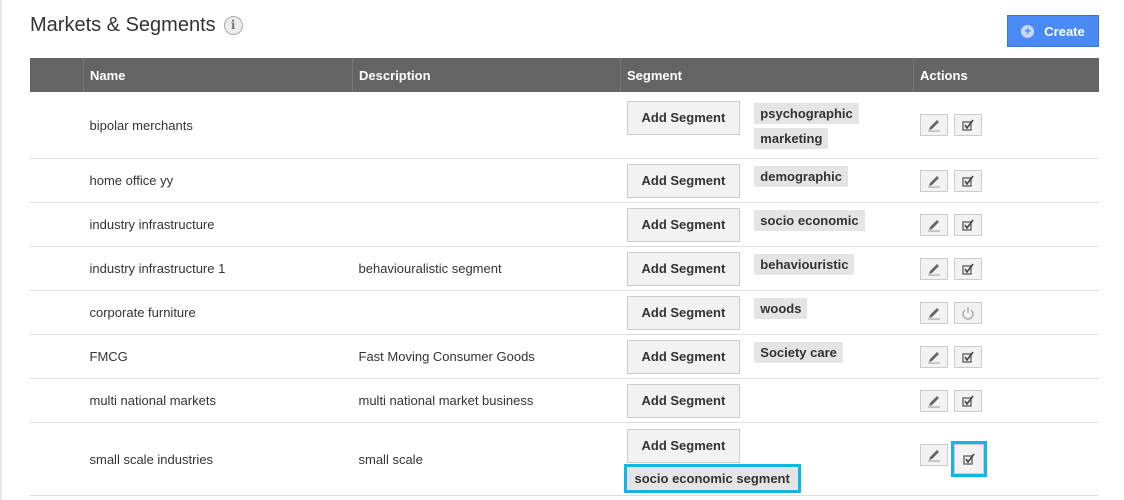 The image size is (1124, 500). Describe the element at coordinates (218, 459) in the screenshot. I see `row-name: small scale industries` at that location.